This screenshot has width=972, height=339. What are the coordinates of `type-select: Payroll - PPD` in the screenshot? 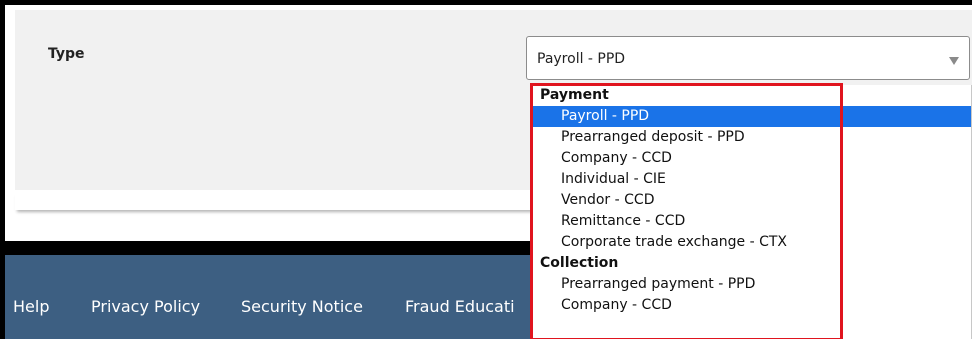 It's located at (748, 58).